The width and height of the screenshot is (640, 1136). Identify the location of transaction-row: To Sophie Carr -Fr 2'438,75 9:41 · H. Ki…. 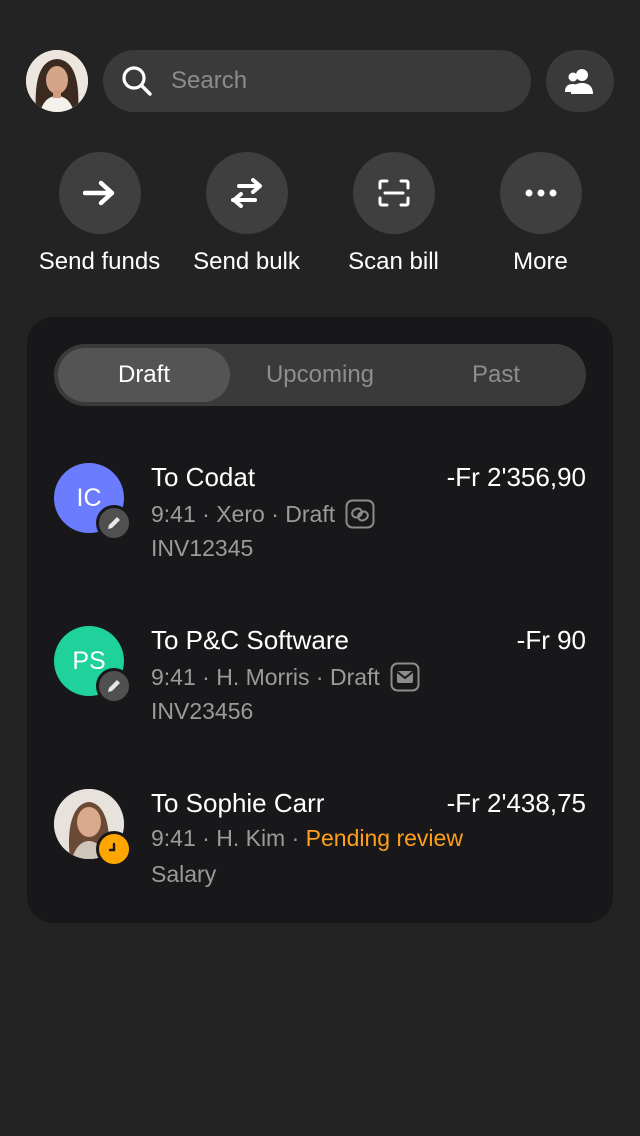
(320, 853).